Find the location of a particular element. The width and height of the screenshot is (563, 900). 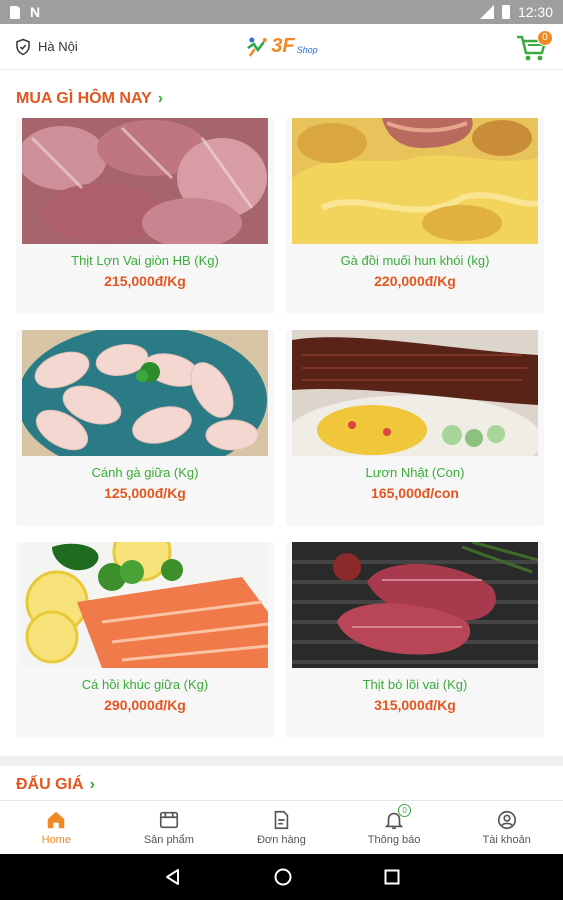

product-card: Cánh gà giữa (Kg) 125,000đ/Kg is located at coordinates (145, 428).